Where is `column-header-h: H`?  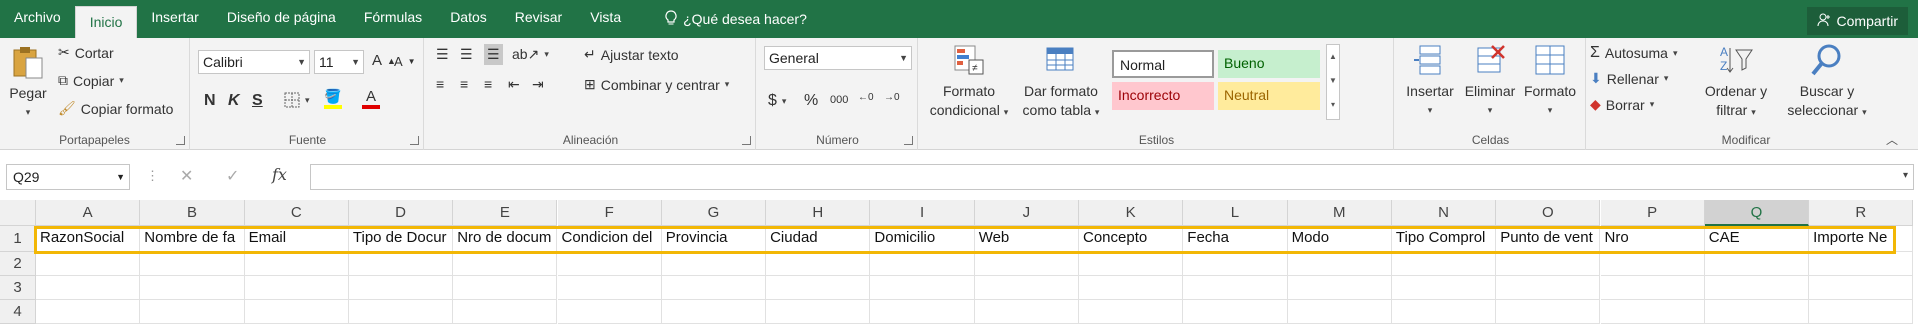 column-header-h: H is located at coordinates (818, 213).